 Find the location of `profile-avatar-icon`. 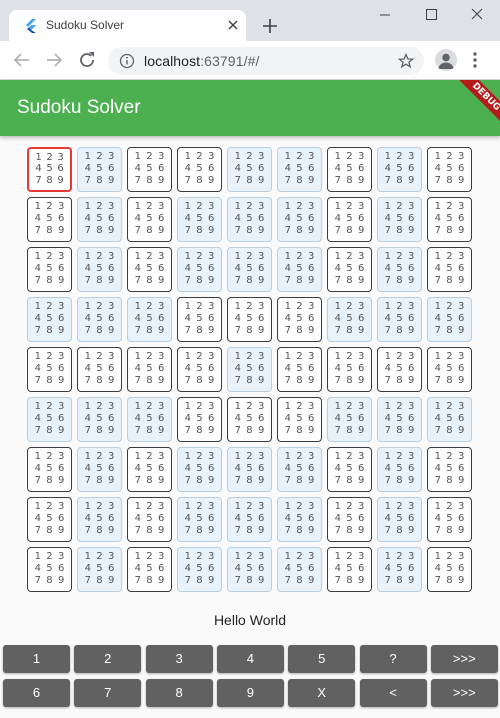

profile-avatar-icon is located at coordinates (446, 60).